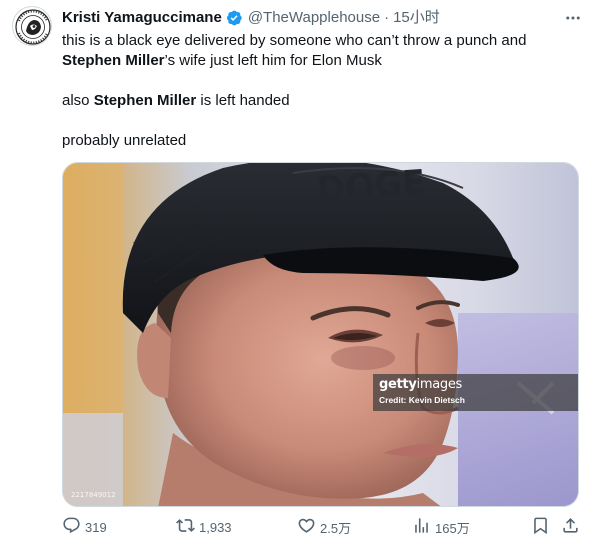 This screenshot has width=599, height=549. I want to click on reply-count: 319, so click(96, 527).